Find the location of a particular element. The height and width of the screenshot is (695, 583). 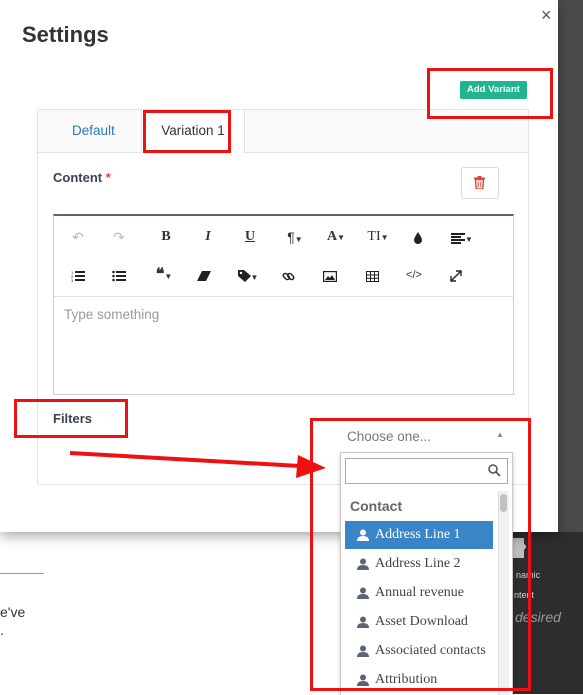

svg-text: 3 is located at coordinates (72, 280).